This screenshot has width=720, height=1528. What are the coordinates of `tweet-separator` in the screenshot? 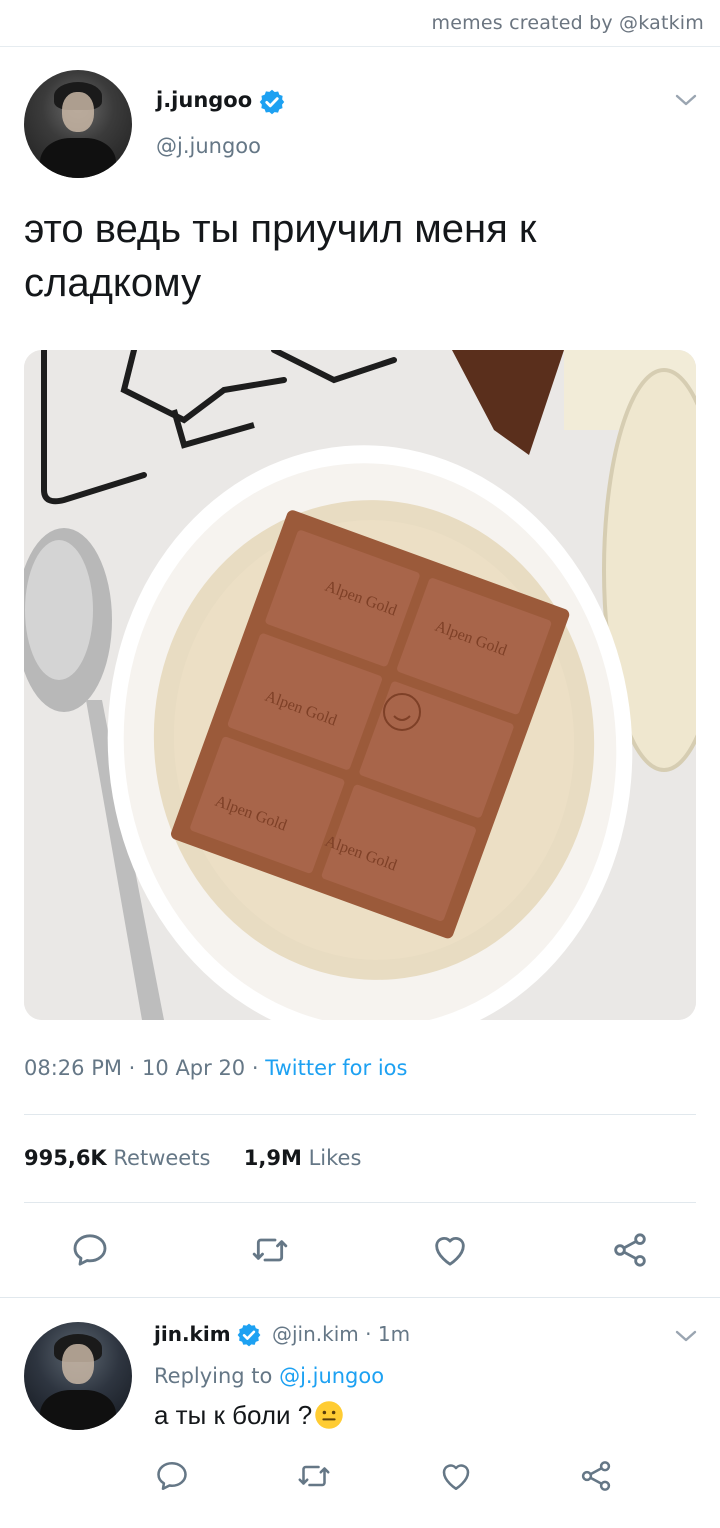 It's located at (360, 1297).